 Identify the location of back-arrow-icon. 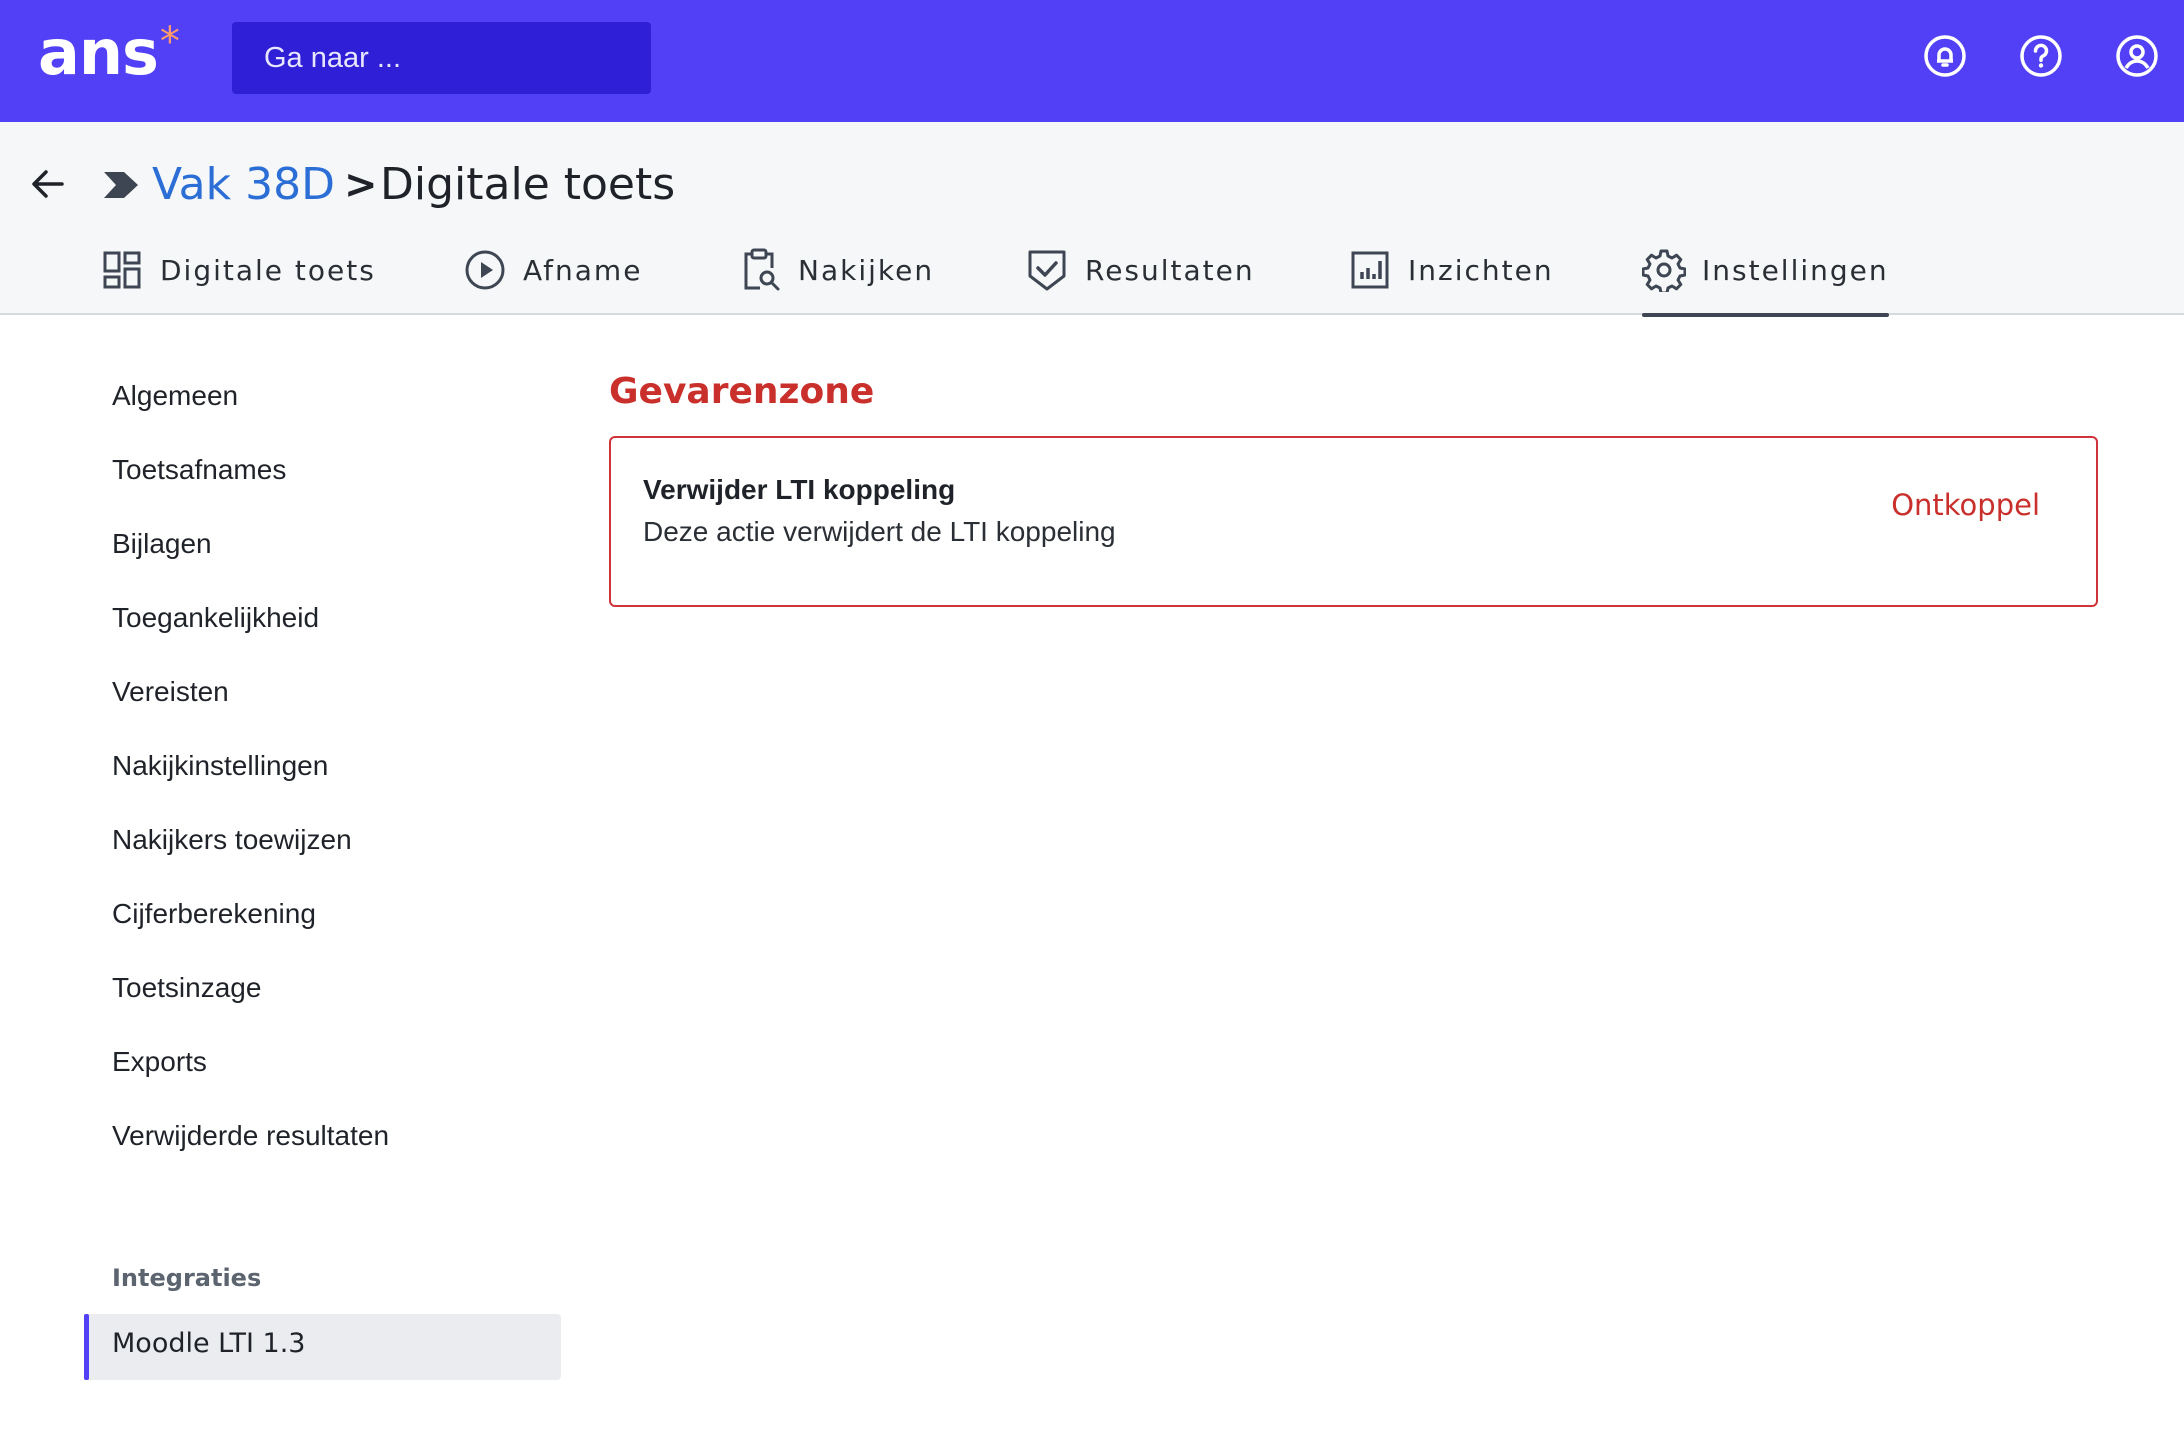
(48, 184).